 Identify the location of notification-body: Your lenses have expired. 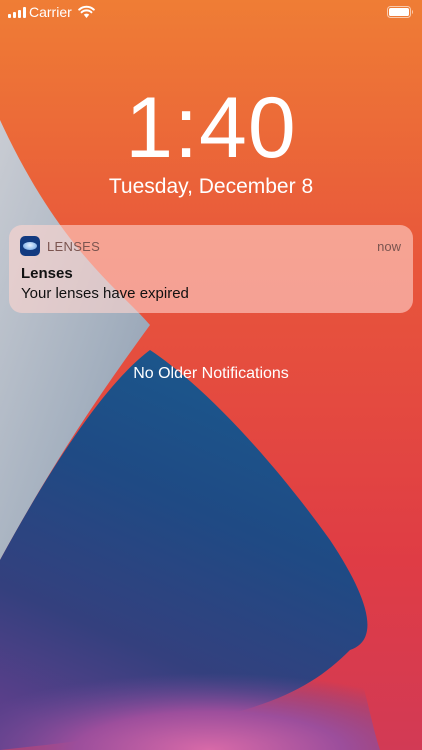
(105, 293).